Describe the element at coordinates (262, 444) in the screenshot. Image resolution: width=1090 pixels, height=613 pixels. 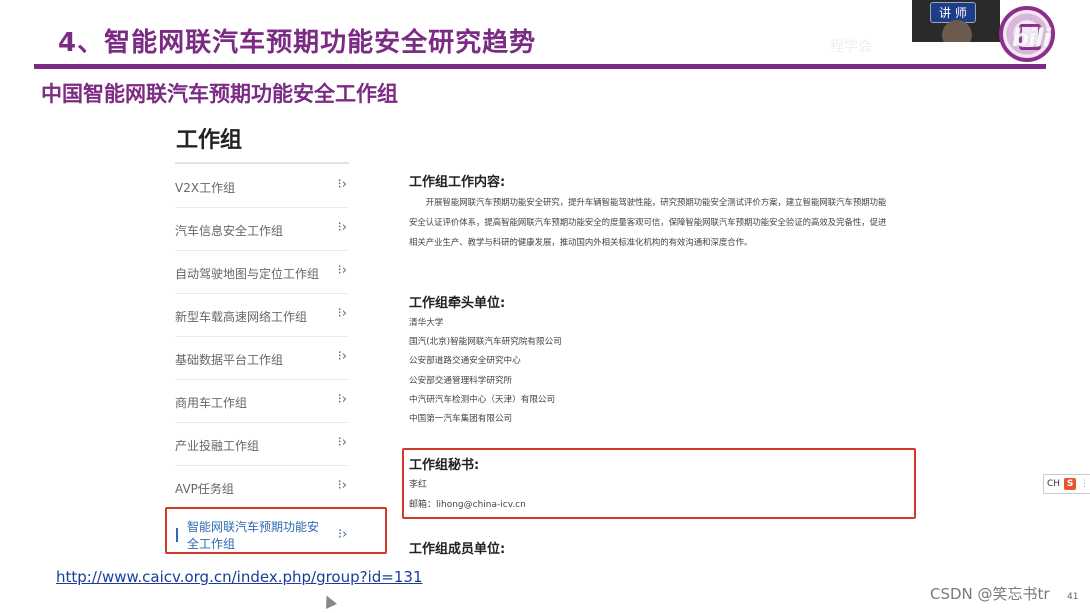
I see `menu-item-investment: 产业投融工作组 ⁝›` at that location.